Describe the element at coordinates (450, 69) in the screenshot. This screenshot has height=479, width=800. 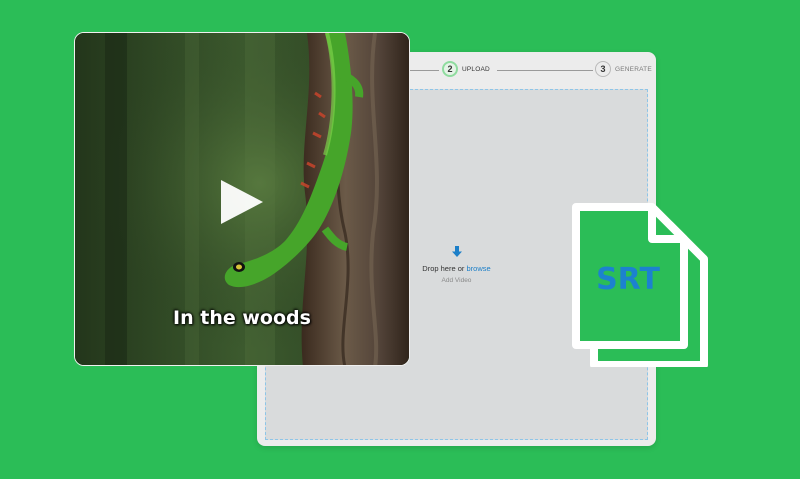
I see `step-2-indicator: 2` at that location.